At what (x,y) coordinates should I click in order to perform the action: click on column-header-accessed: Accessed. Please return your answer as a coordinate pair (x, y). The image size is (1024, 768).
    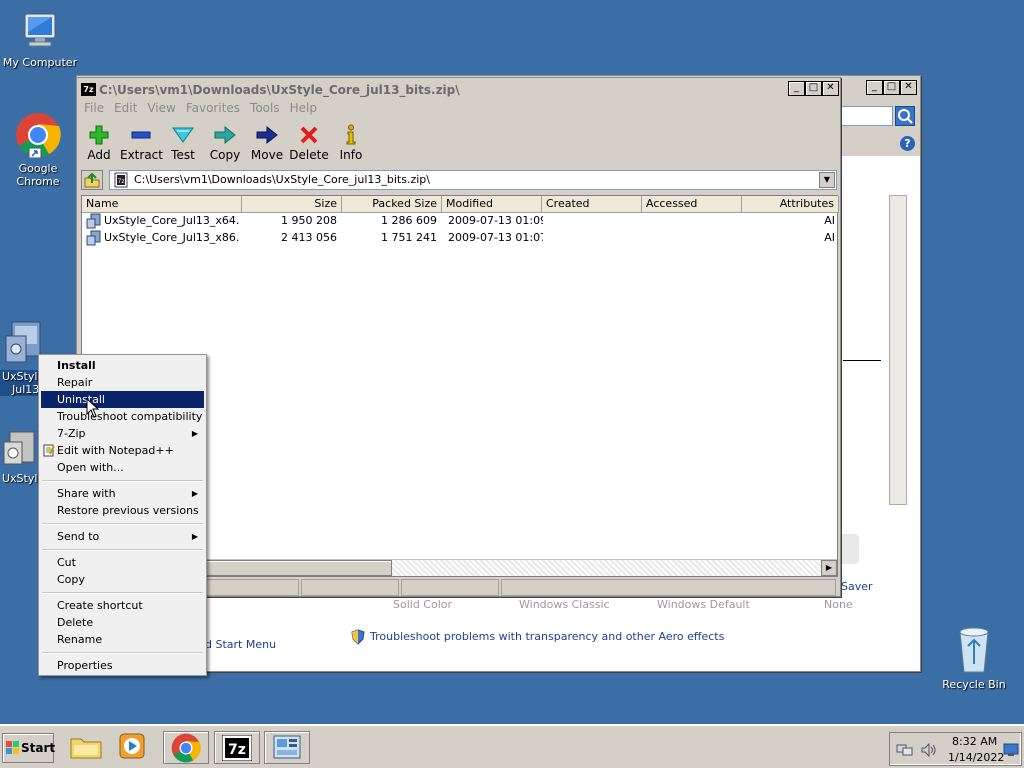
    Looking at the image, I should click on (692, 204).